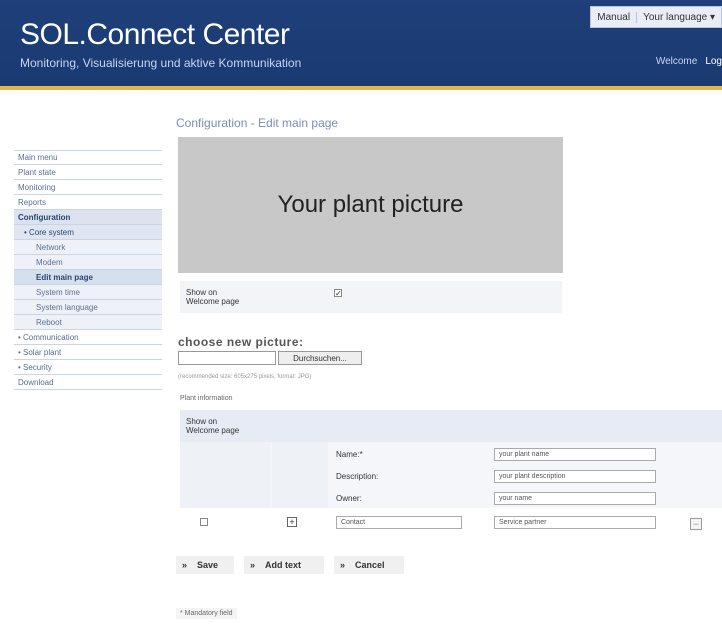  Describe the element at coordinates (257, 123) in the screenshot. I see `page-title: Configuration - Edit main page` at that location.